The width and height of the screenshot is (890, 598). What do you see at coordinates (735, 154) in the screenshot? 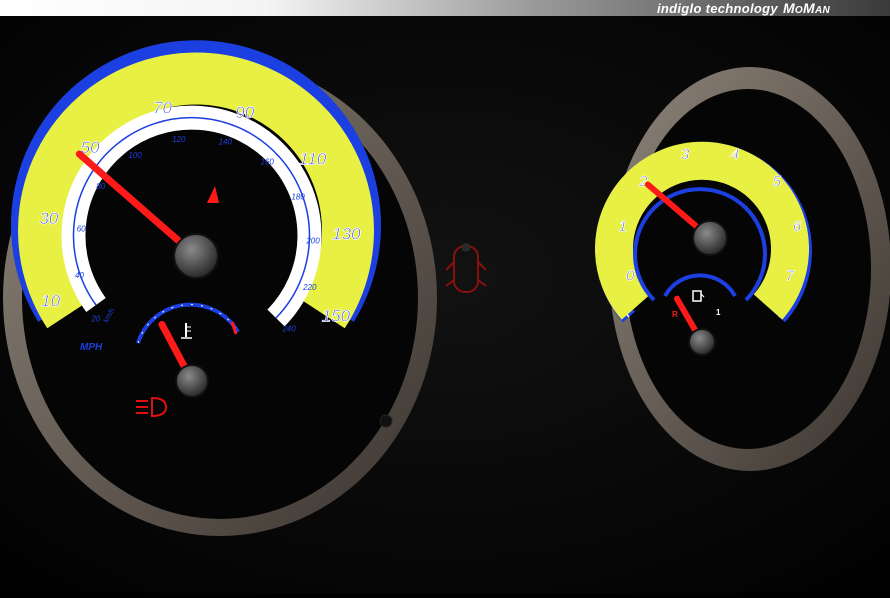
I see `rpm-tick-label: 4` at bounding box center [735, 154].